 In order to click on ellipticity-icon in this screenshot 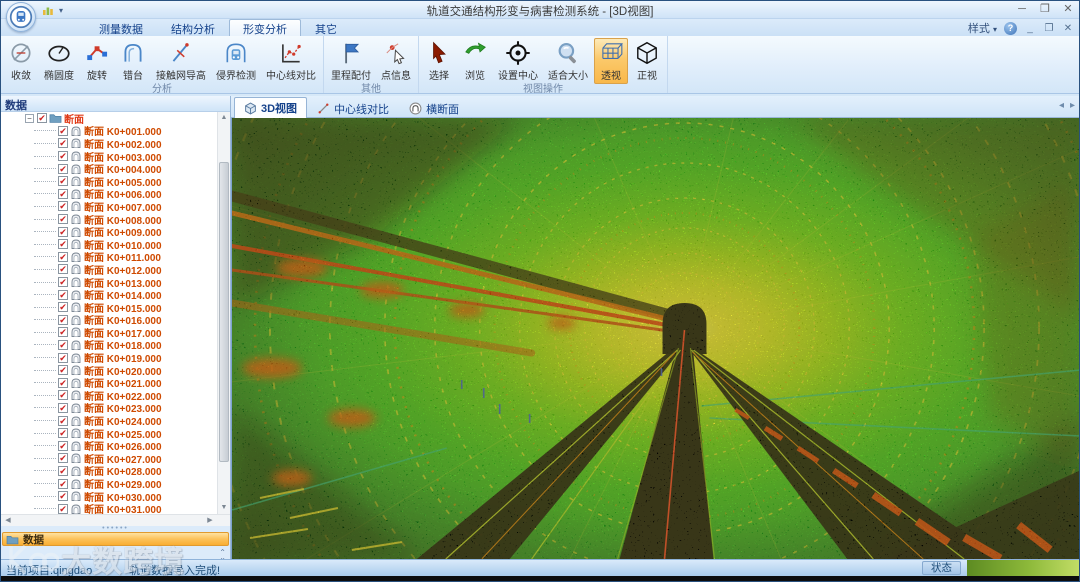, I will do `click(59, 53)`.